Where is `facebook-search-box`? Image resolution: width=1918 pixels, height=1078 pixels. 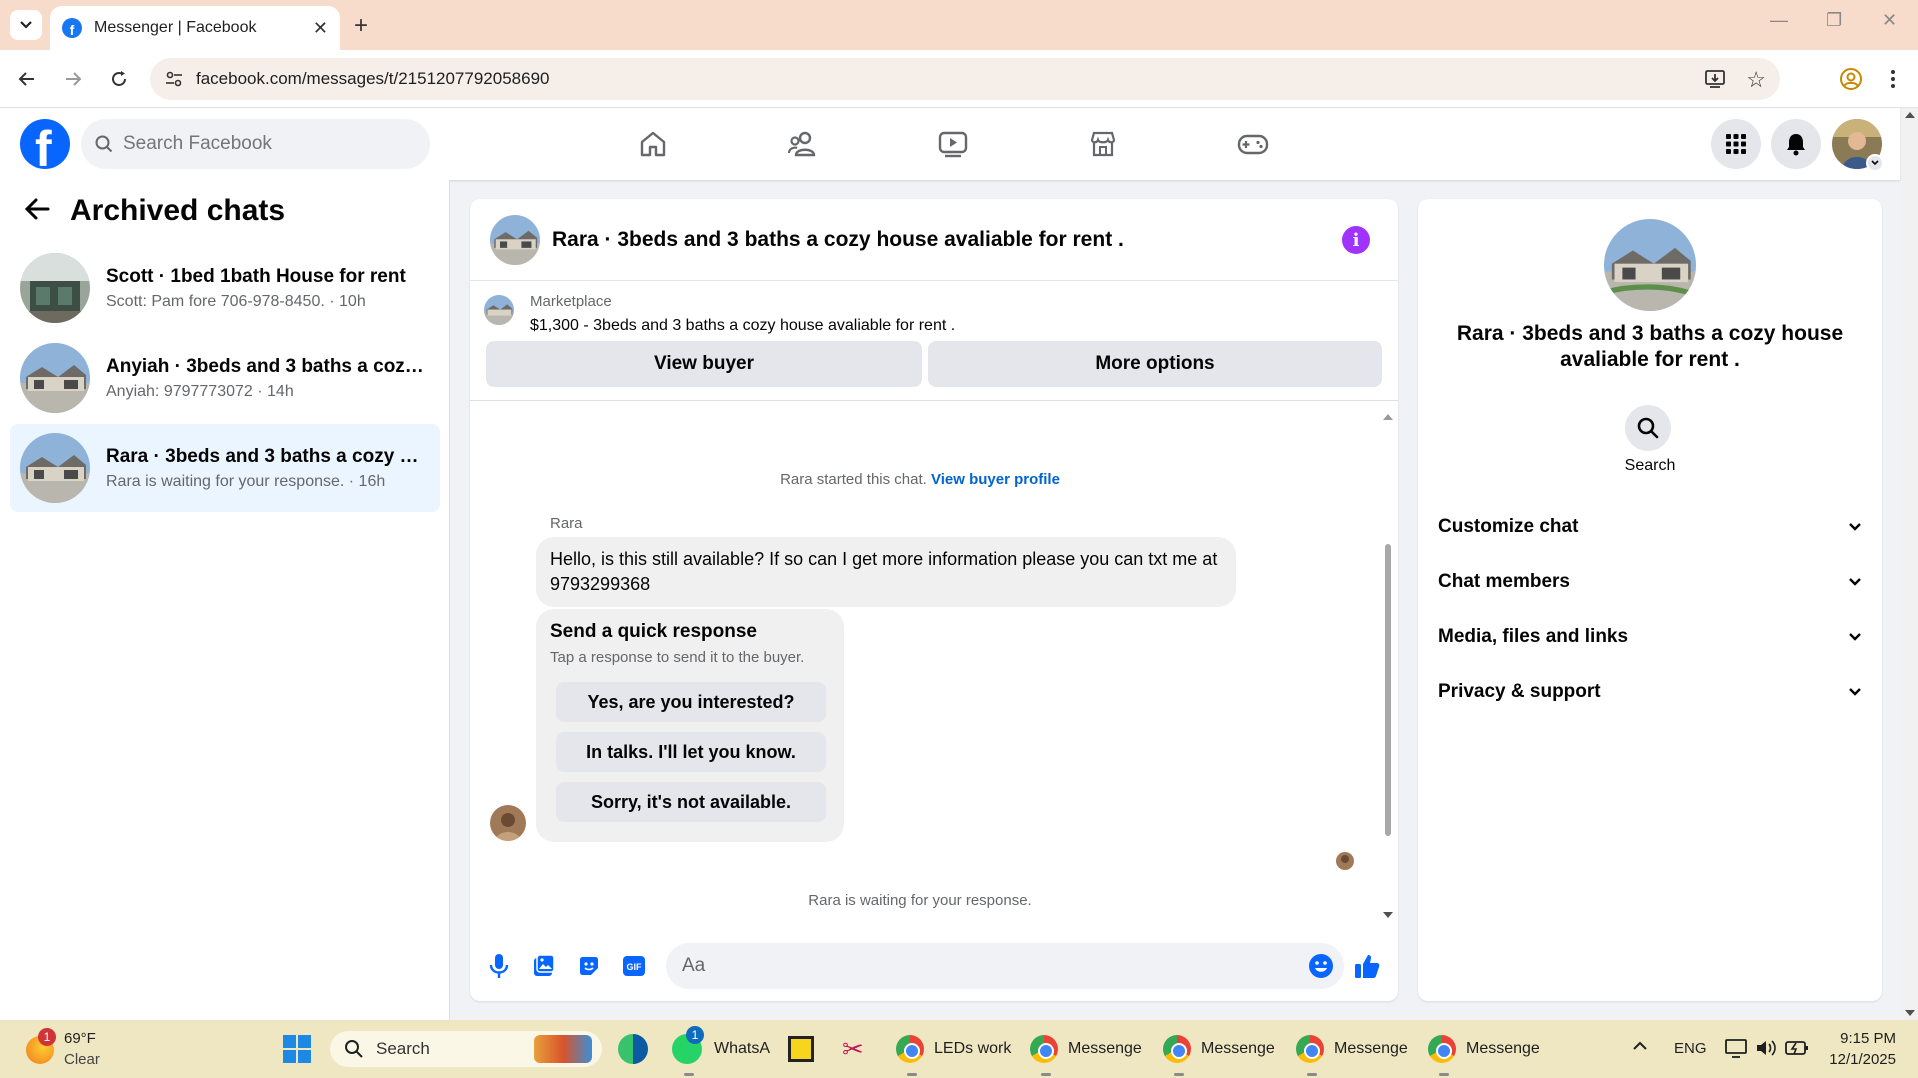 facebook-search-box is located at coordinates (255, 144).